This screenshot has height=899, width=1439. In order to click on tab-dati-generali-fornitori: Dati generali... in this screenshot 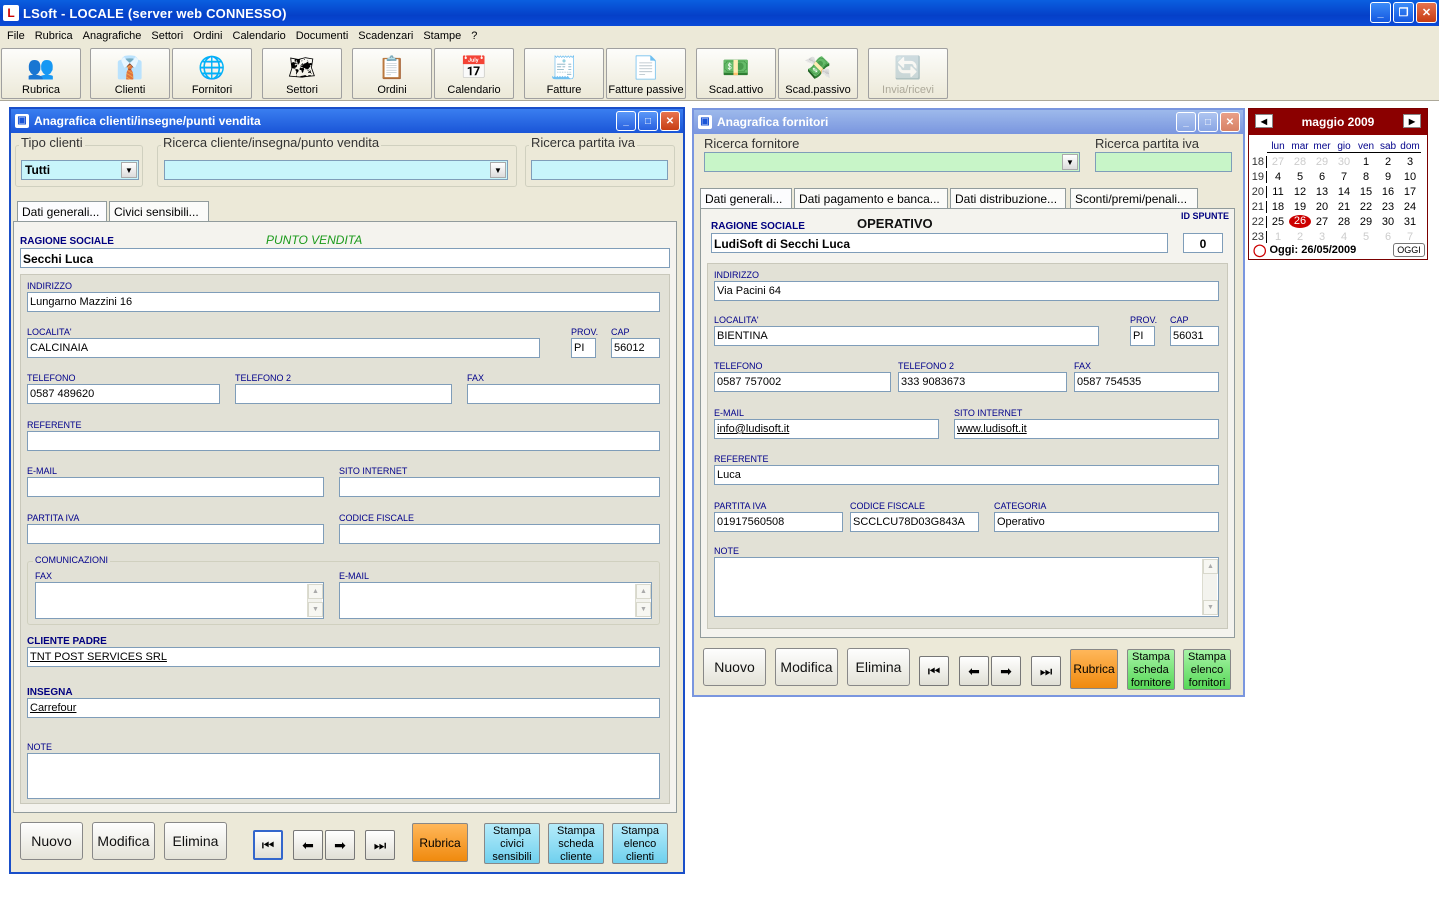, I will do `click(746, 199)`.